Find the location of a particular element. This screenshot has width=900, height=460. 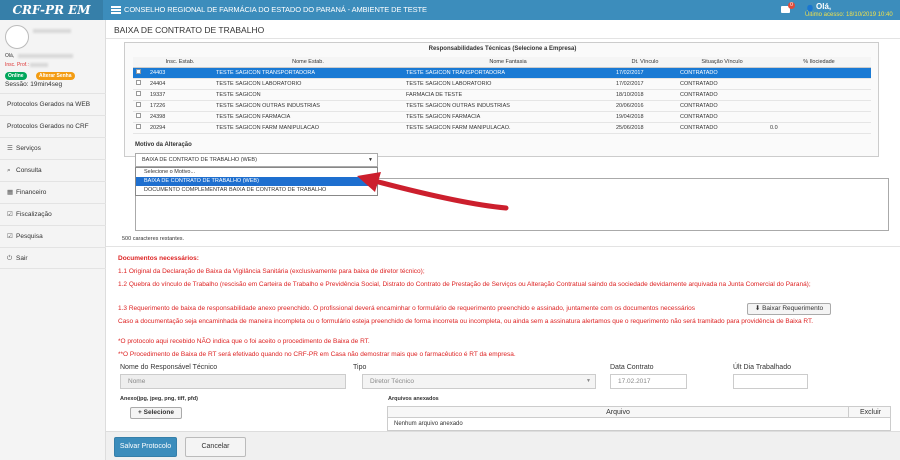

cell-data: 19/04/2018 is located at coordinates (645, 117).